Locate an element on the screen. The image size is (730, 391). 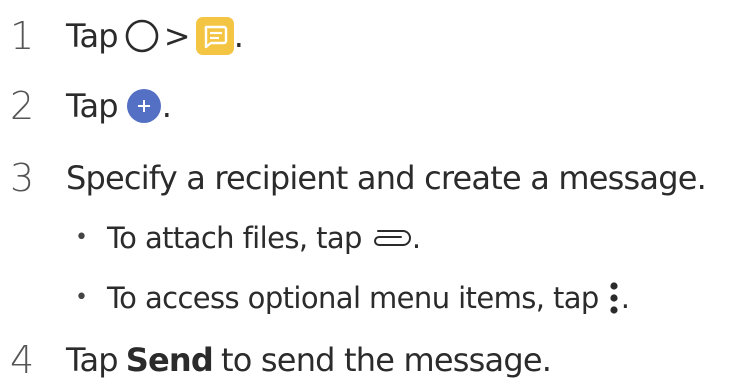
bullet-text-label: To attach files, tap is located at coordinates (234, 237).